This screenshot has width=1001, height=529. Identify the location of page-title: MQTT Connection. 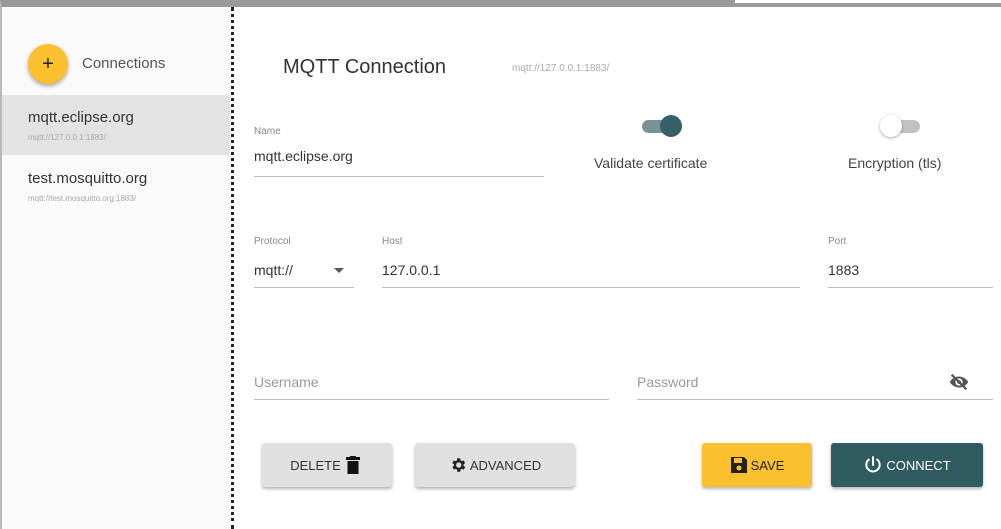
(365, 67).